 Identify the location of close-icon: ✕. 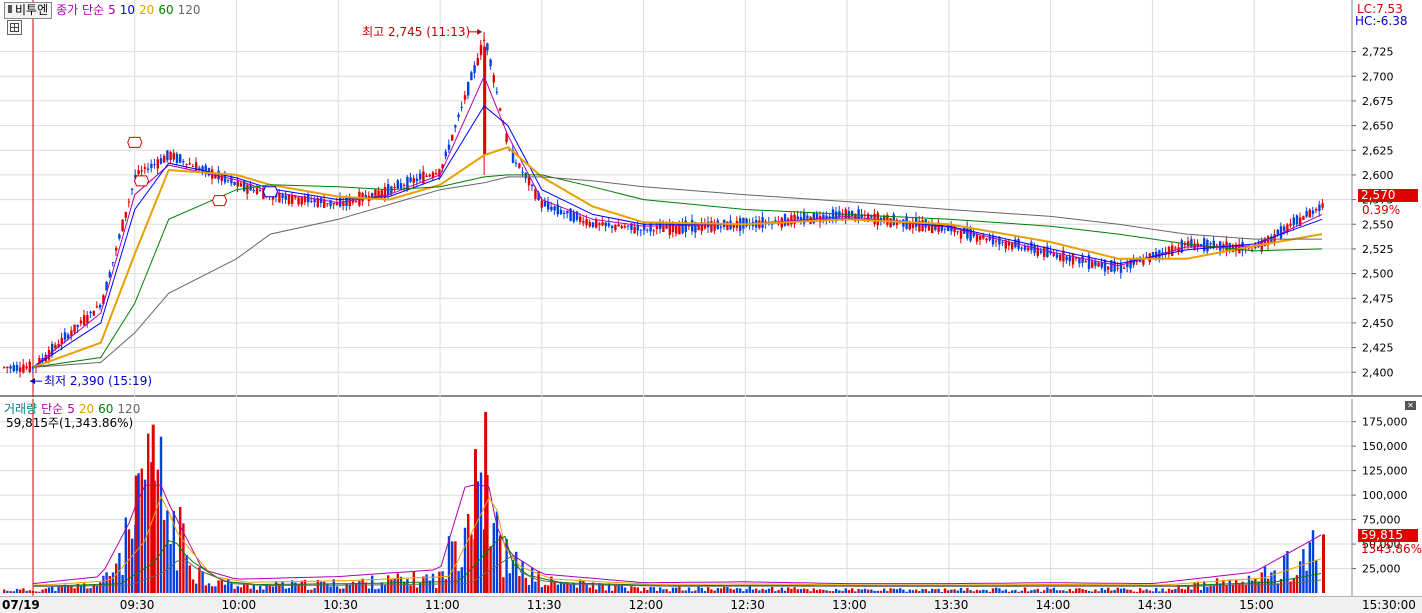
(1410, 405).